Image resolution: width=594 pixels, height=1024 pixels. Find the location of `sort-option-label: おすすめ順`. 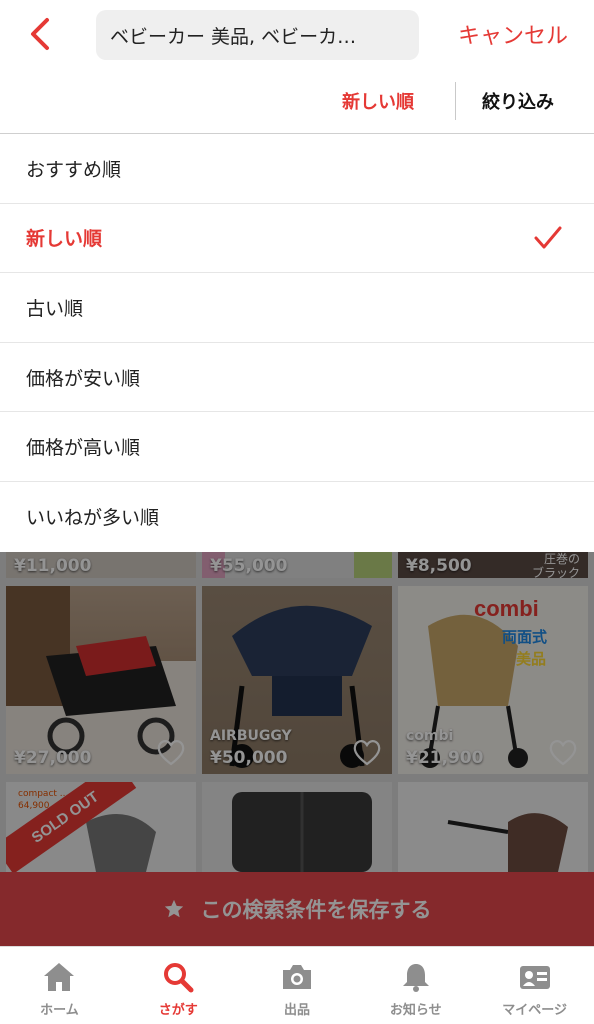

sort-option-label: おすすめ順 is located at coordinates (74, 169).